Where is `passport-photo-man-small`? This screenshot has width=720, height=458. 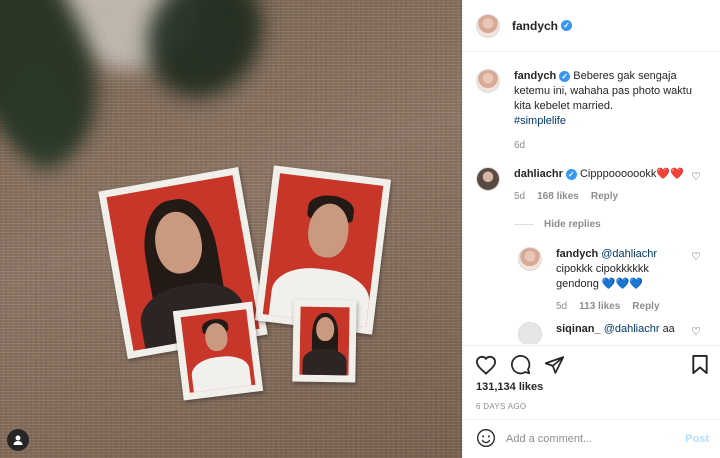 passport-photo-man-small is located at coordinates (218, 351).